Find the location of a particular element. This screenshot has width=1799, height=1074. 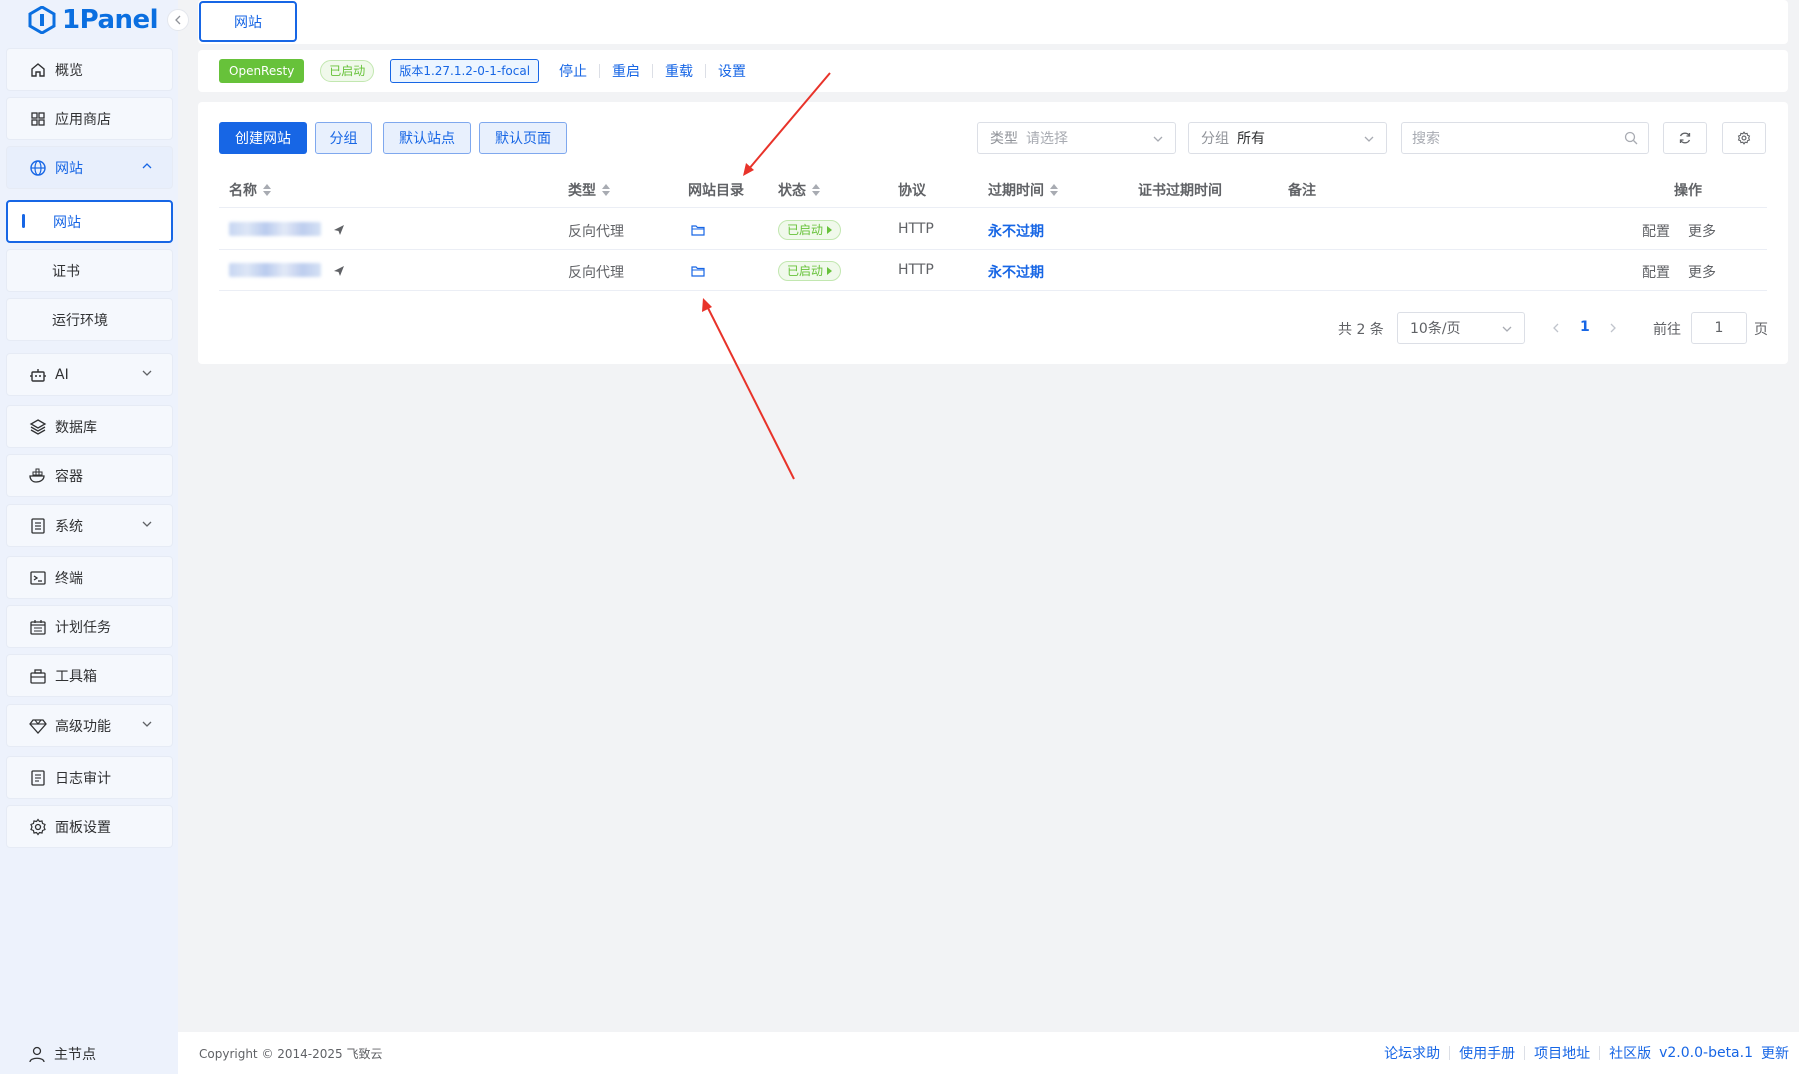

default-site-button: 默认站点 is located at coordinates (427, 138).